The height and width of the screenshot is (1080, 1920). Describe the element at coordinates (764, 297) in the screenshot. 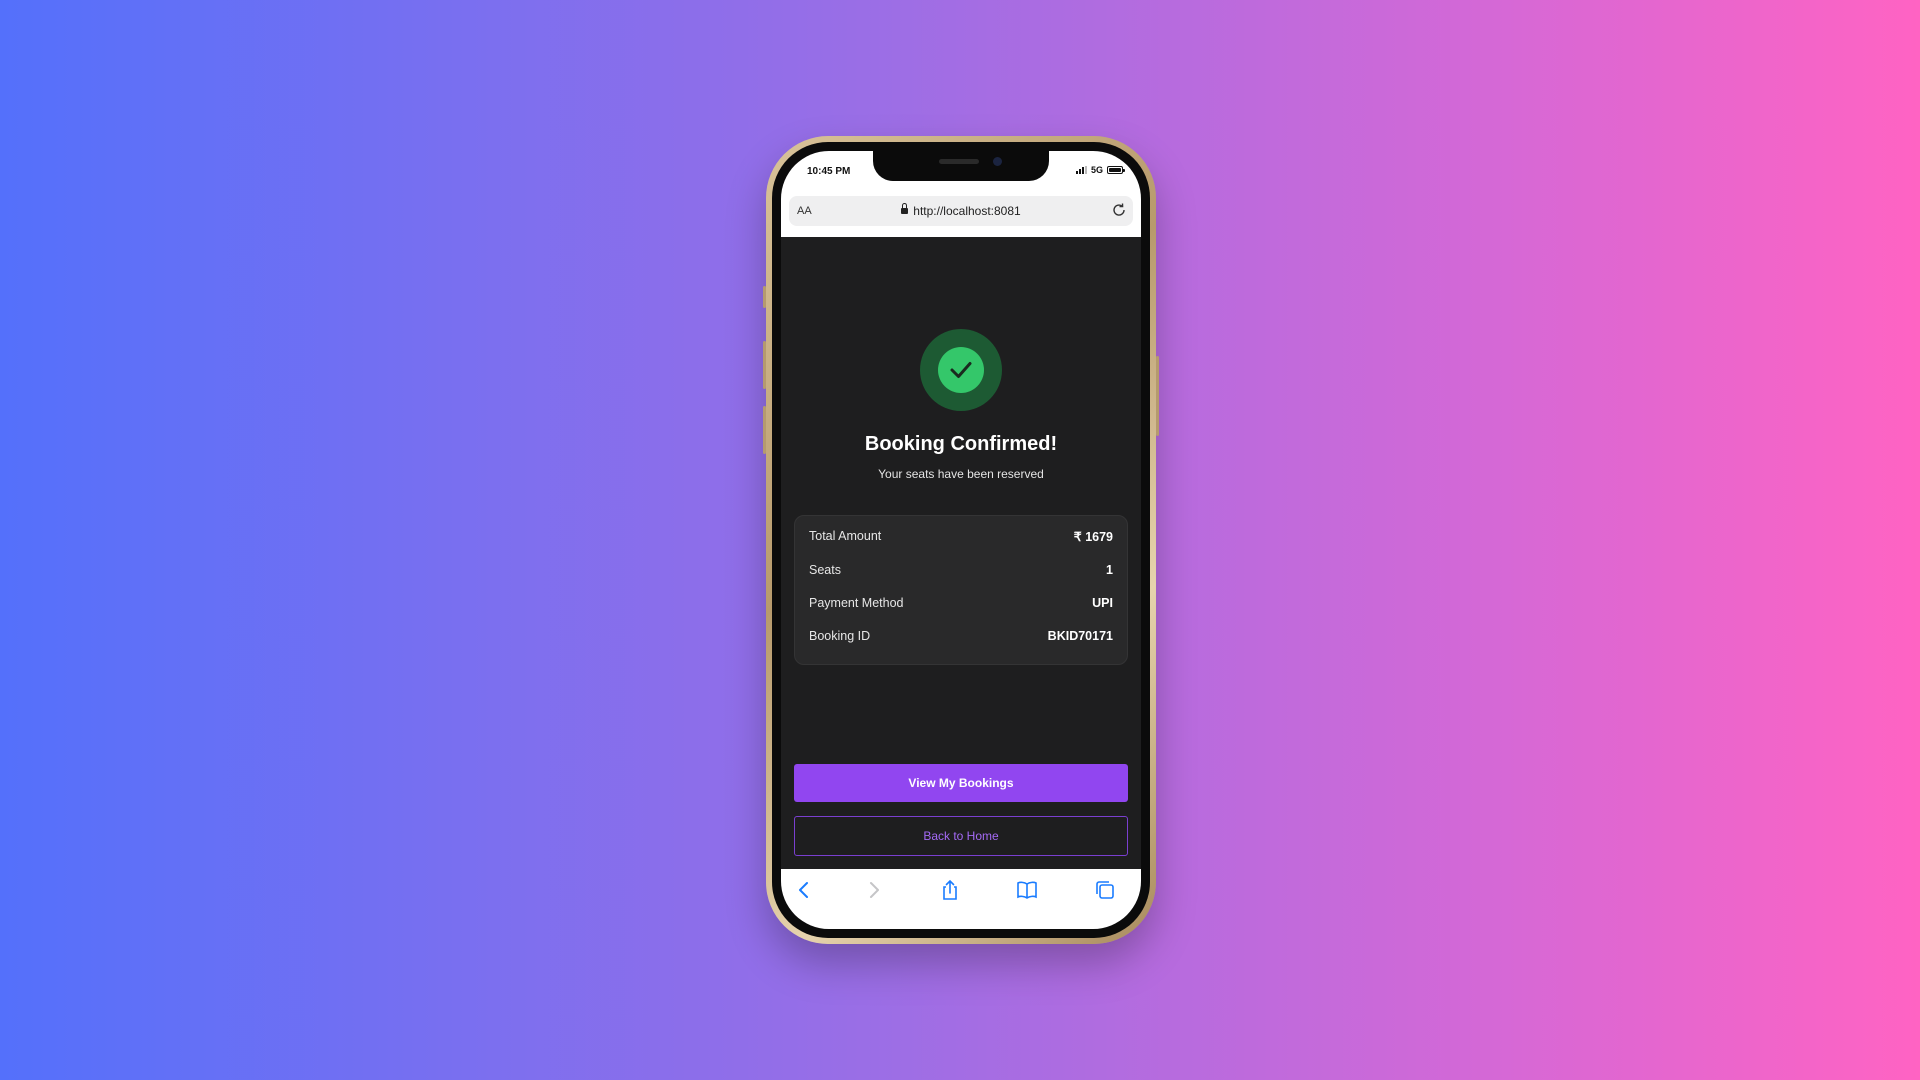

I see `mute-switch` at that location.